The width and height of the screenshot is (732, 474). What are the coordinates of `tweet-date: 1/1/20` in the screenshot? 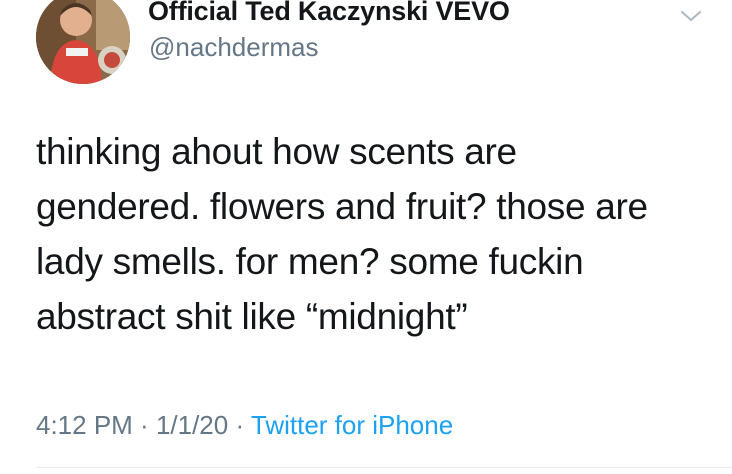 It's located at (192, 425).